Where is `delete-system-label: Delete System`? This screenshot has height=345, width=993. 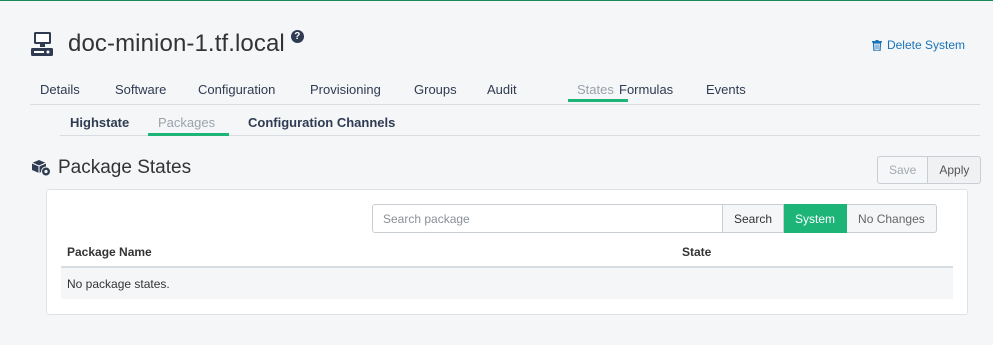
delete-system-label: Delete System is located at coordinates (925, 45).